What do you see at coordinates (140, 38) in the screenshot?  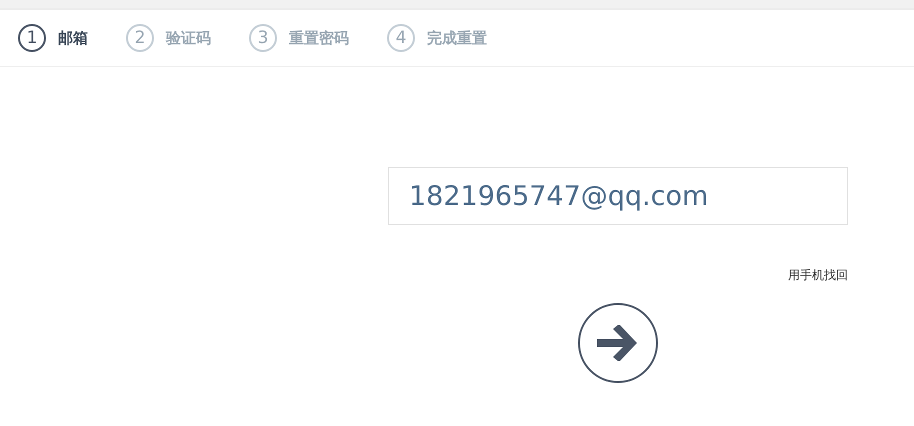 I see `step-number: 2` at bounding box center [140, 38].